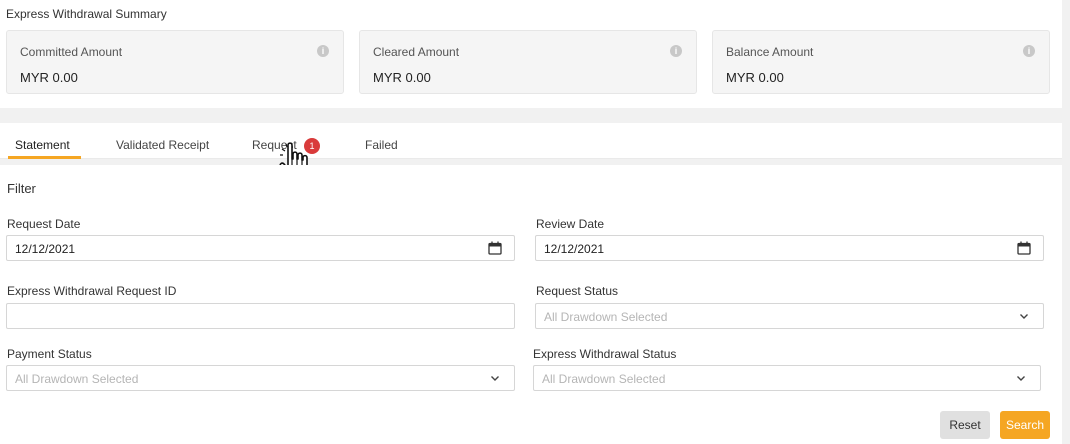  Describe the element at coordinates (770, 52) in the screenshot. I see `card-label: Balance Amount` at that location.